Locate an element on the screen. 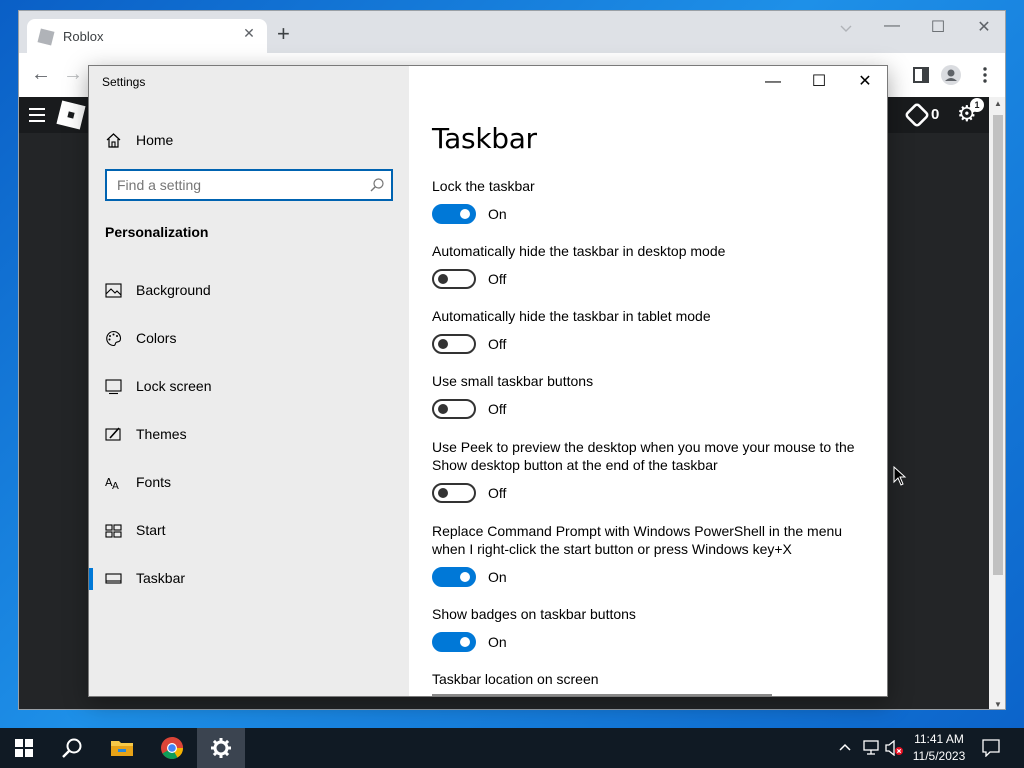 The image size is (1024, 768). setting-label: Show badges on taskbar buttons is located at coordinates (534, 614).